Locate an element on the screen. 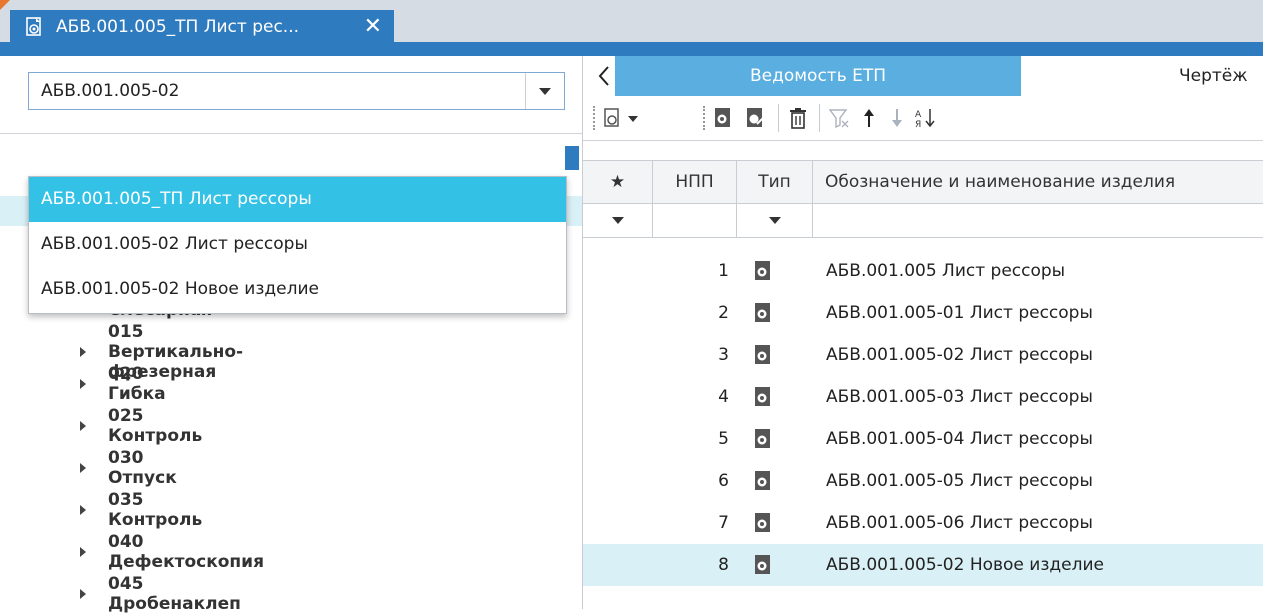  close-tab-icon: ✕ is located at coordinates (373, 27).